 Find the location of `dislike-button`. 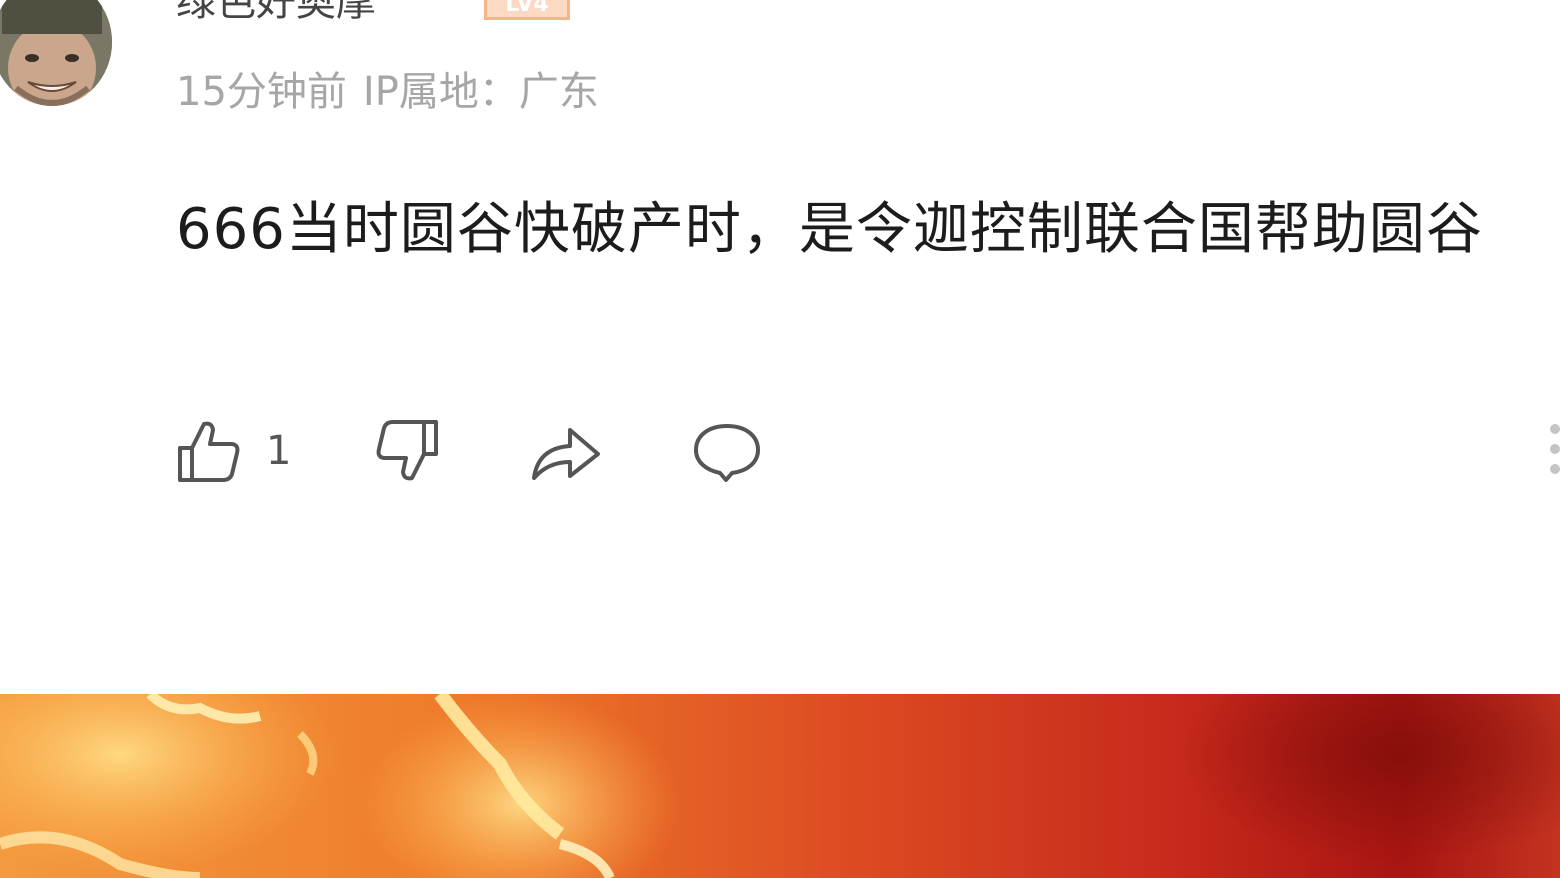

dislike-button is located at coordinates (407, 451).